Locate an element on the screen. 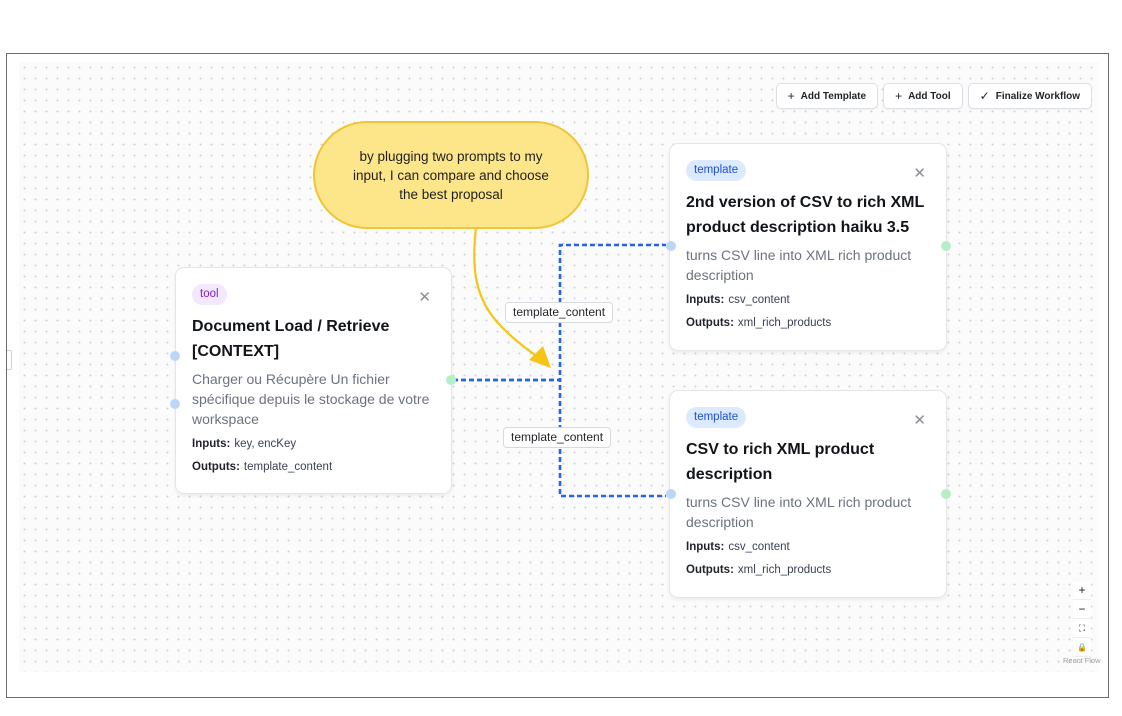  finalize-workflow-label: Finalize Workflow is located at coordinates (1037, 96).